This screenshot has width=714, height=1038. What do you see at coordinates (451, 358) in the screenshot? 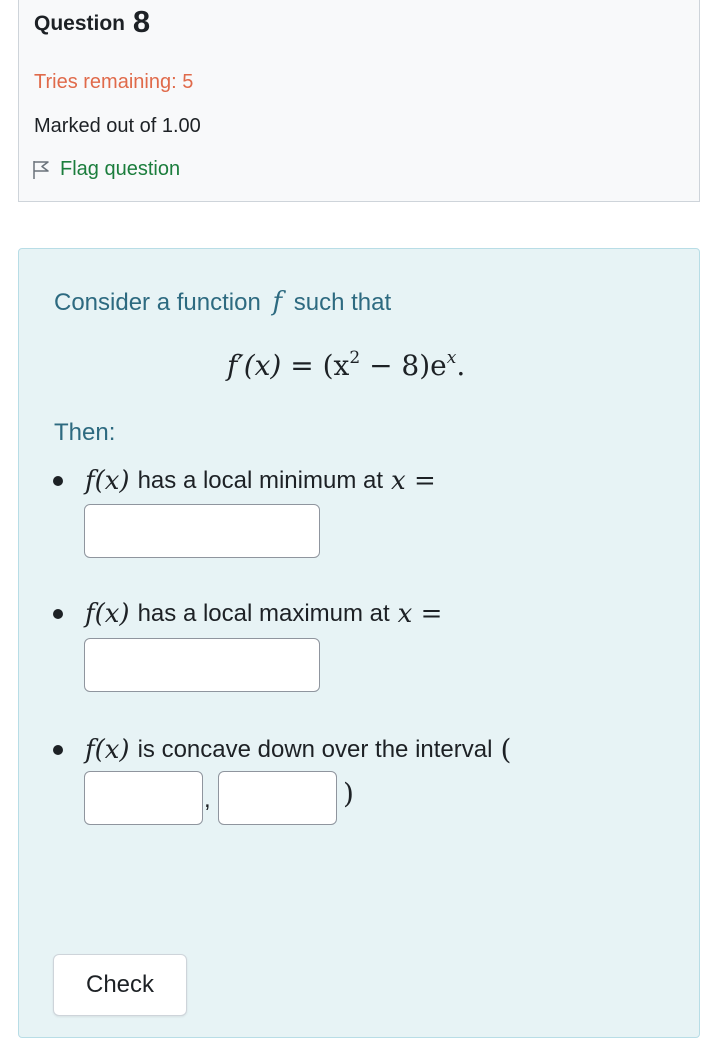
I see `formula-exponent-e: x` at bounding box center [451, 358].